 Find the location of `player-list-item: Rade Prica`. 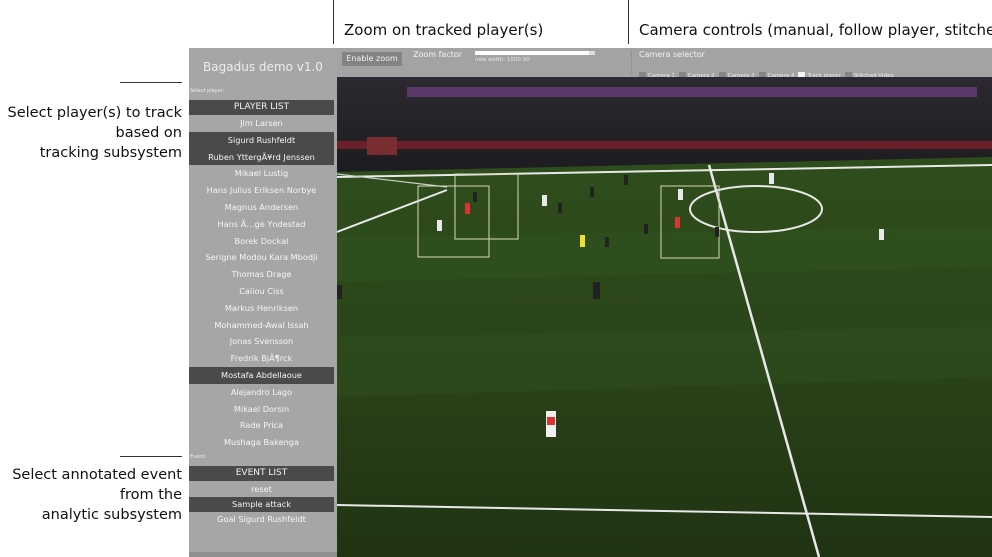

player-list-item: Rade Prica is located at coordinates (261, 425).